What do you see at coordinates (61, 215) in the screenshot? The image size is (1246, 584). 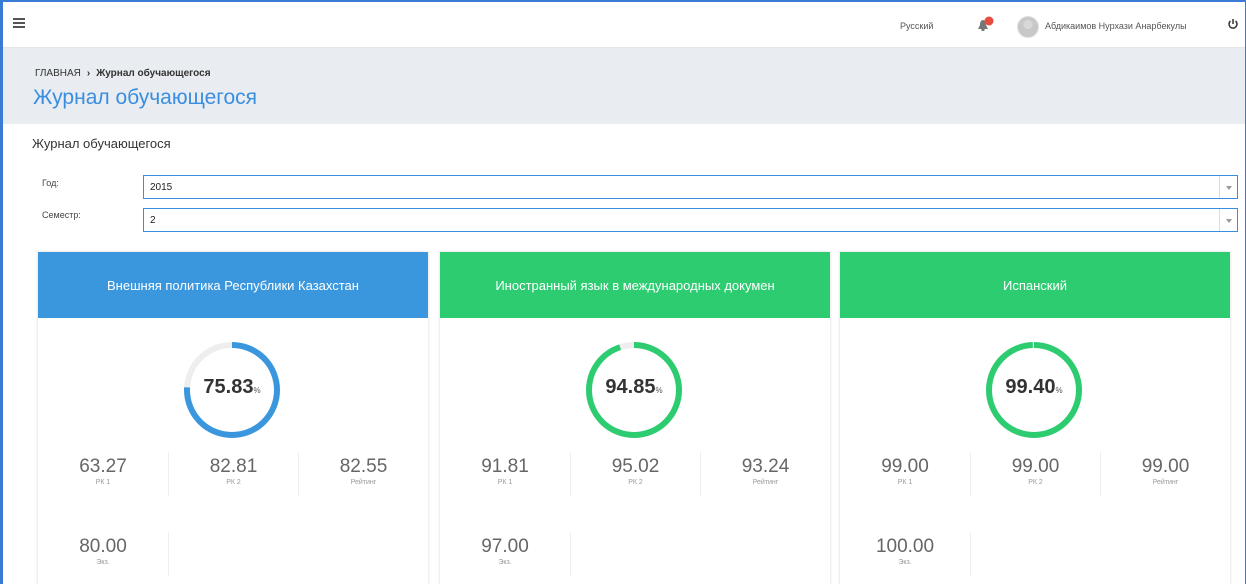 I see `semester-label: Семестр:` at bounding box center [61, 215].